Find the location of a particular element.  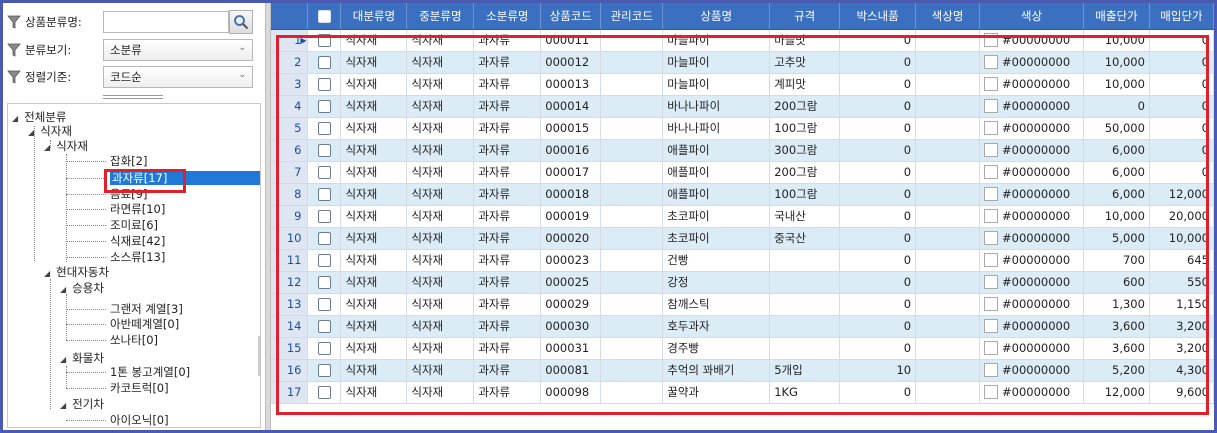

product-code-cell: 000031 is located at coordinates (571, 348).